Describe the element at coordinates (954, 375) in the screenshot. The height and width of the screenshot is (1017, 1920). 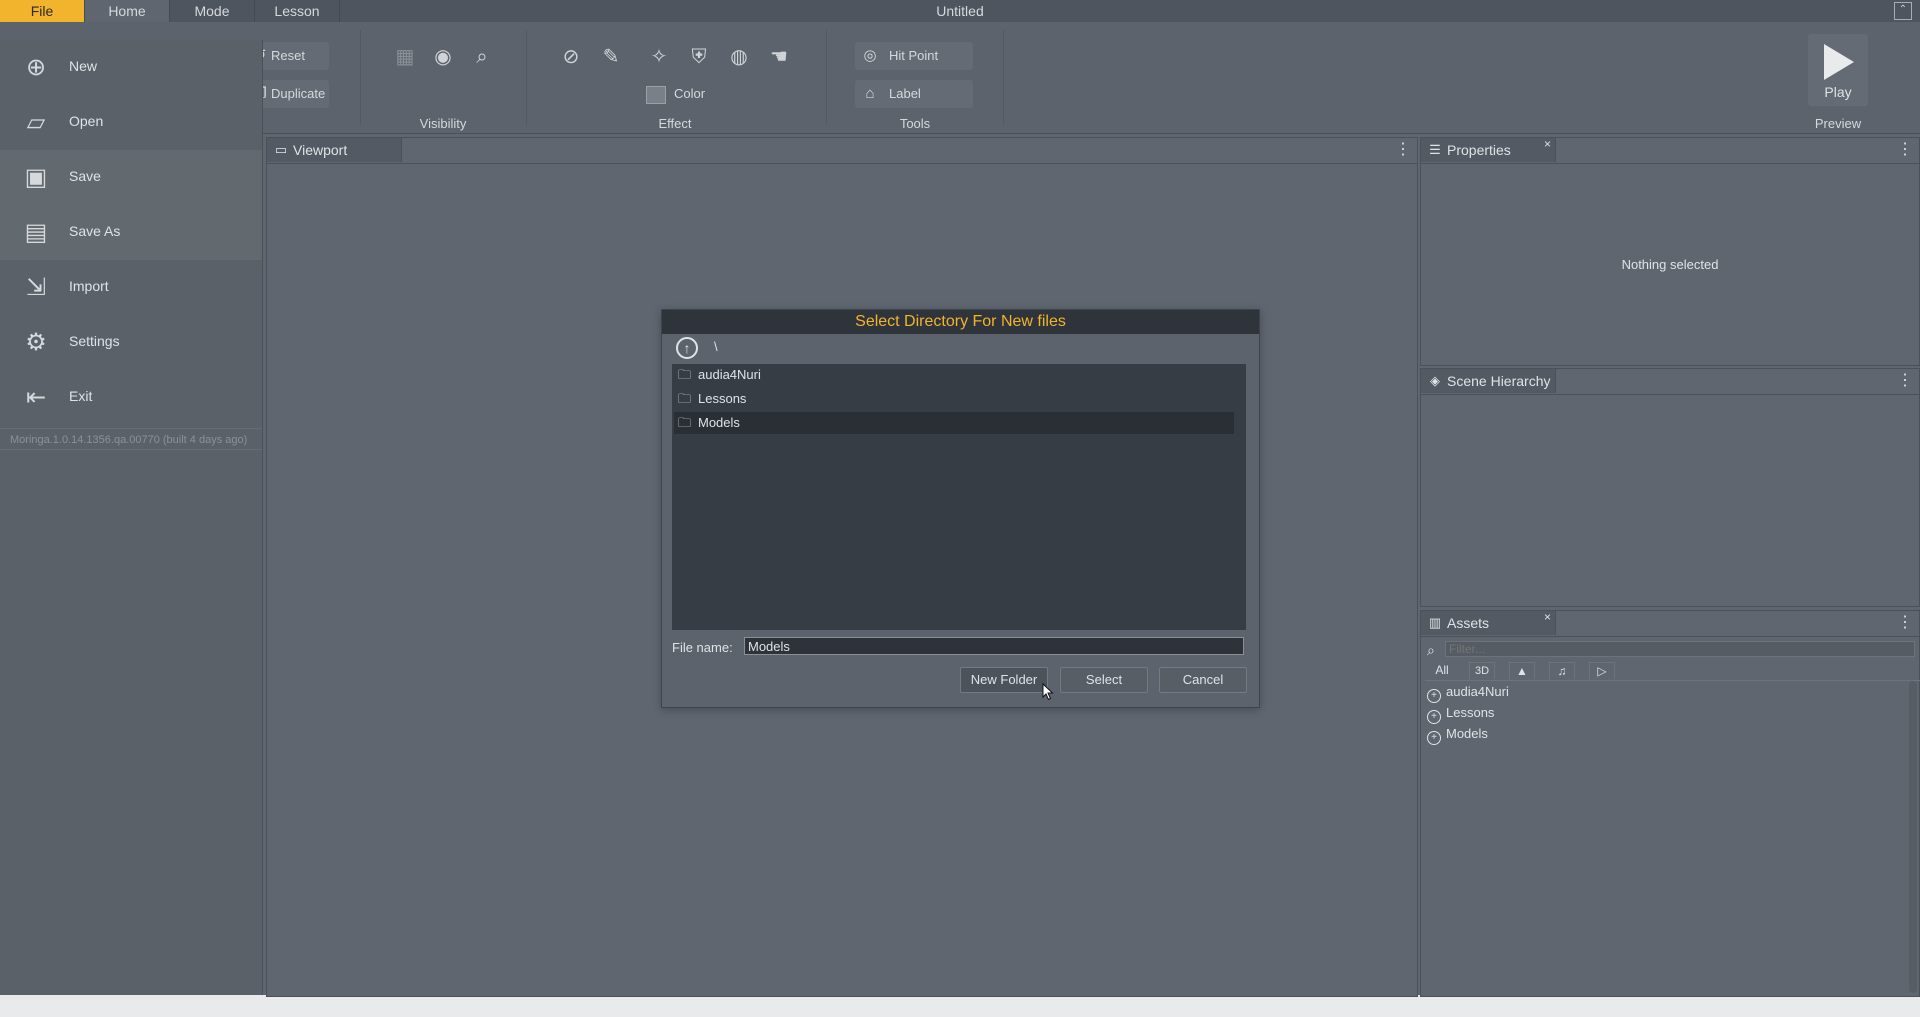
I see `folder-item: 🗀 audia4Nuri` at that location.